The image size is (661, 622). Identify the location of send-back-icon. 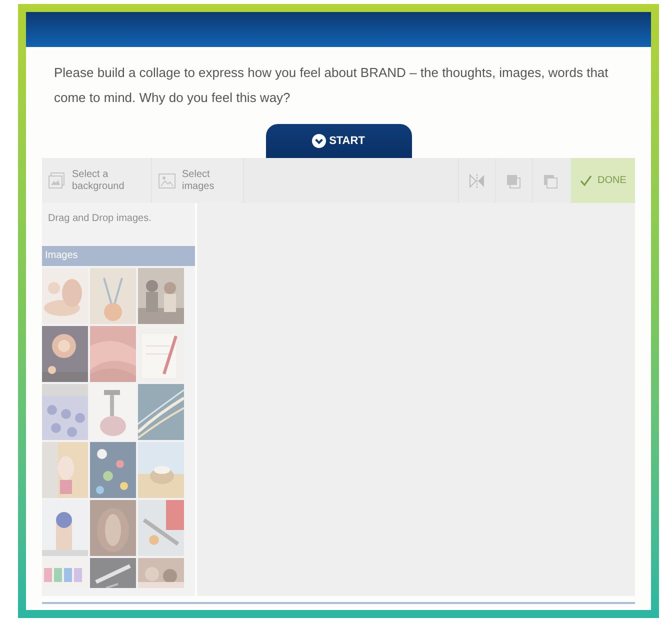
(551, 180).